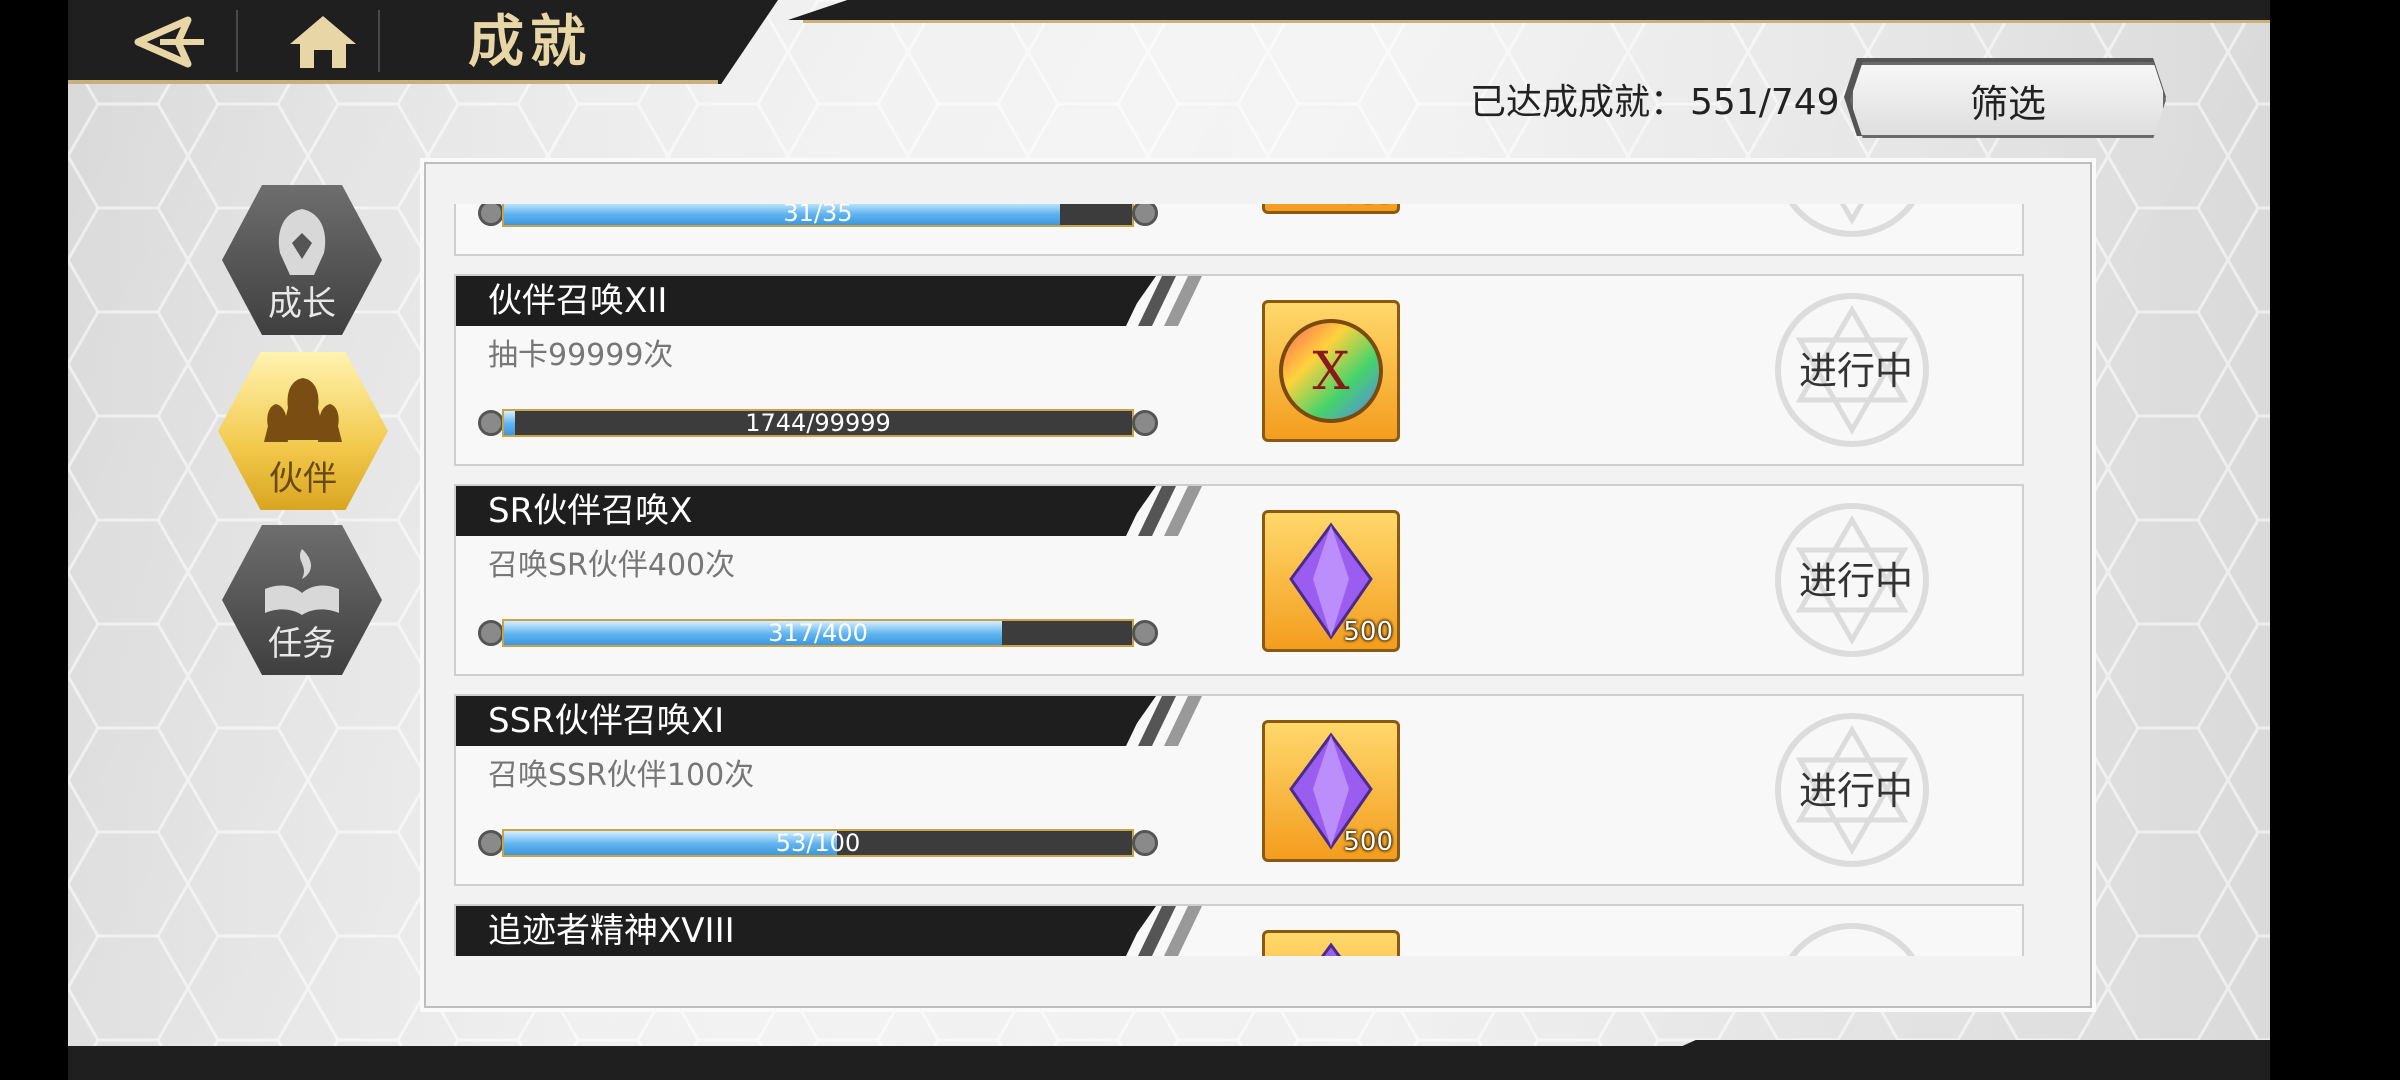  What do you see at coordinates (1239, 230) in the screenshot?
I see `achievement-card: 31/35 700` at bounding box center [1239, 230].